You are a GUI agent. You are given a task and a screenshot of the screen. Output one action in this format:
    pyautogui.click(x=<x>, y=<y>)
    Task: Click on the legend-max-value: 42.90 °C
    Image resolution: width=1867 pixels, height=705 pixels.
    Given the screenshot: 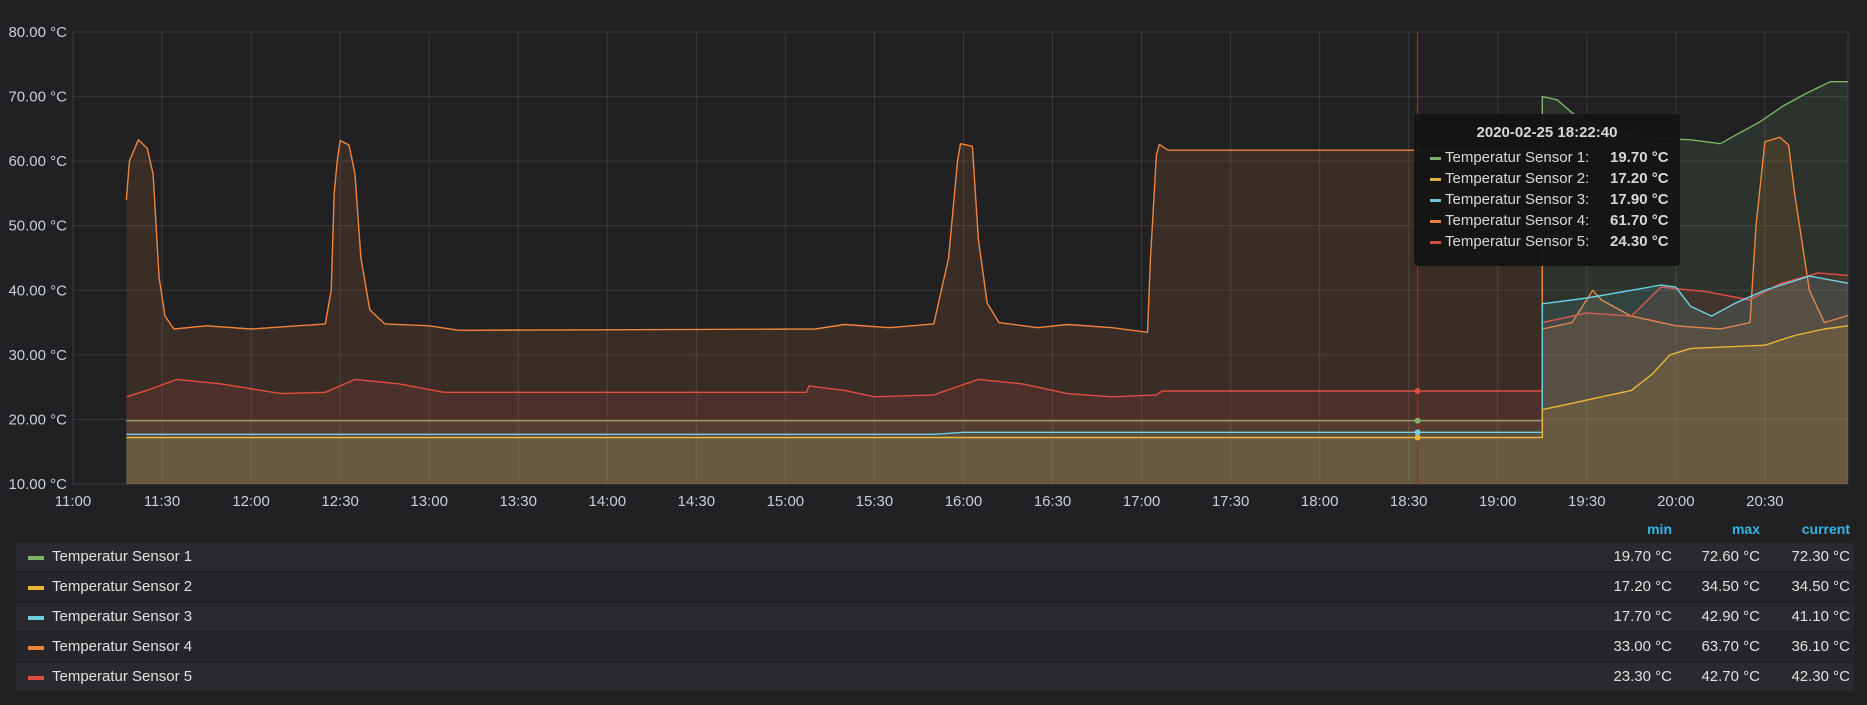 What is the action you would take?
    pyautogui.click(x=1730, y=616)
    